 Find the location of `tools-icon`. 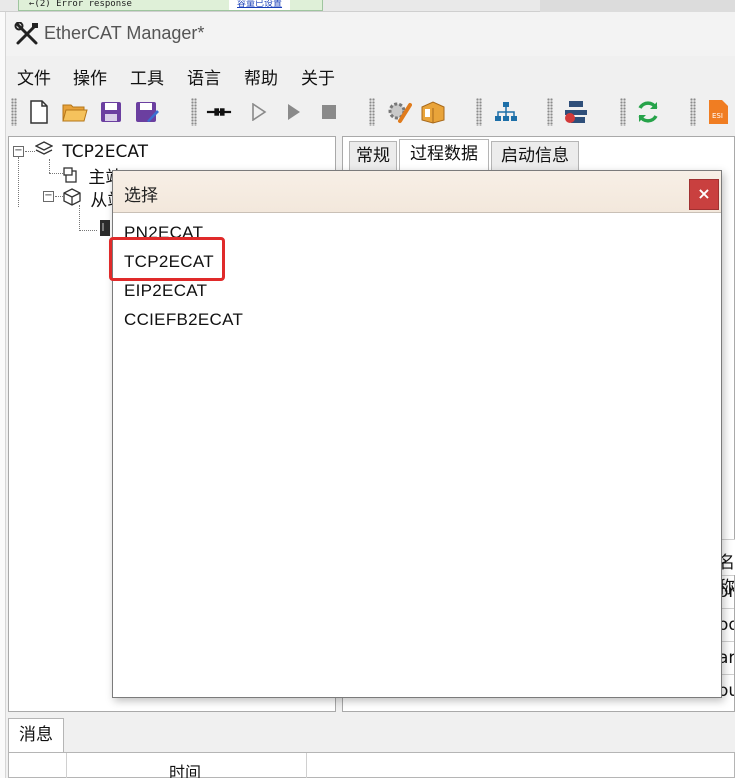

tools-icon is located at coordinates (27, 33).